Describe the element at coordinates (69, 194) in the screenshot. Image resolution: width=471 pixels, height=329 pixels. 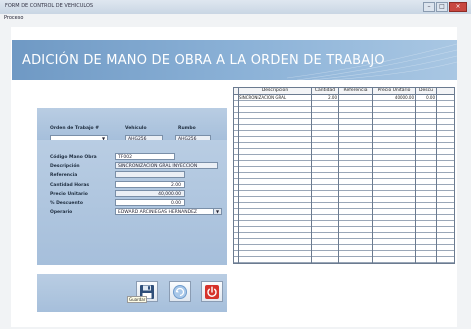
I see `precio-label: Precio Unitario` at that location.